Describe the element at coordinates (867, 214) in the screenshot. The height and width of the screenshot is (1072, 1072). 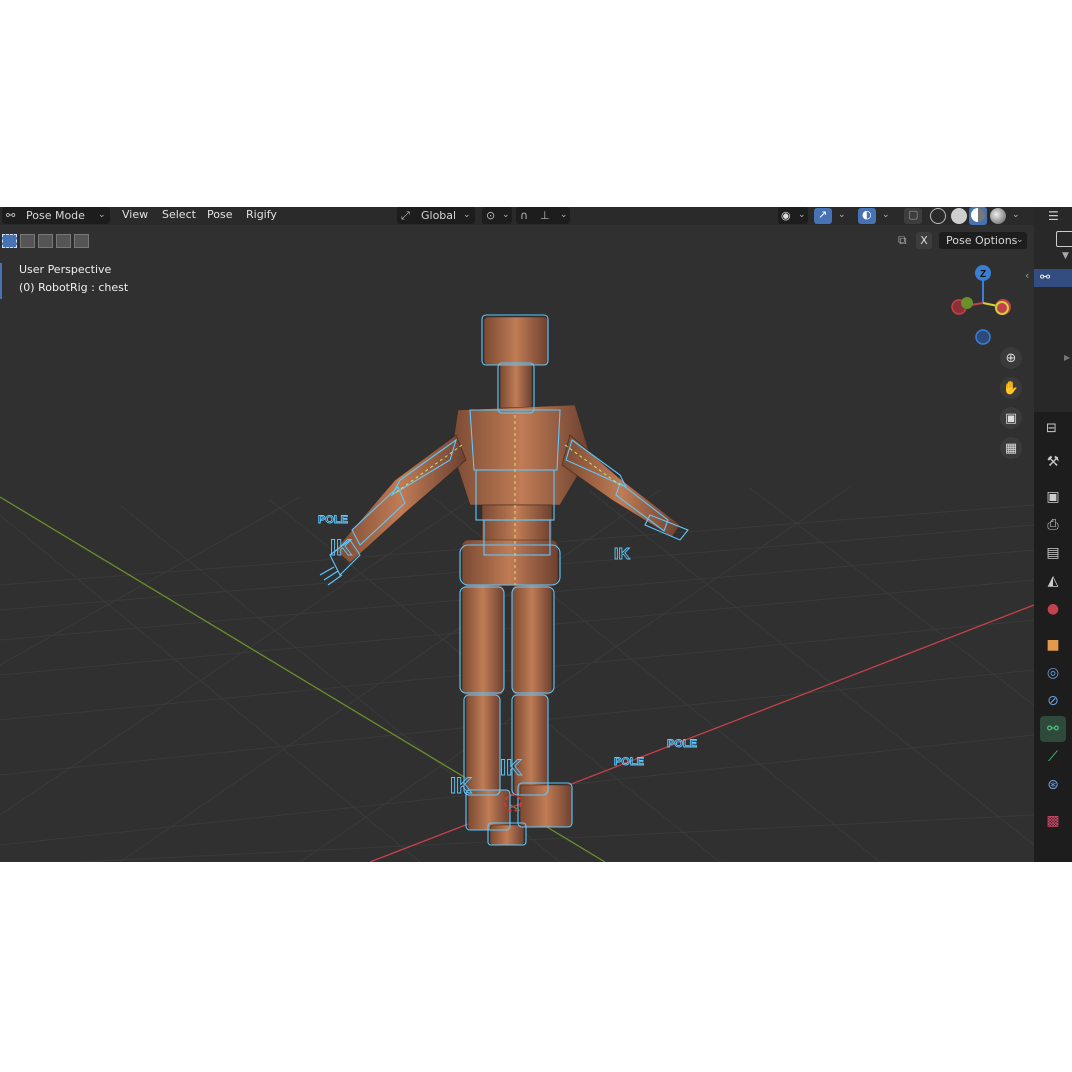
I see `overlay-icon: ◐` at that location.